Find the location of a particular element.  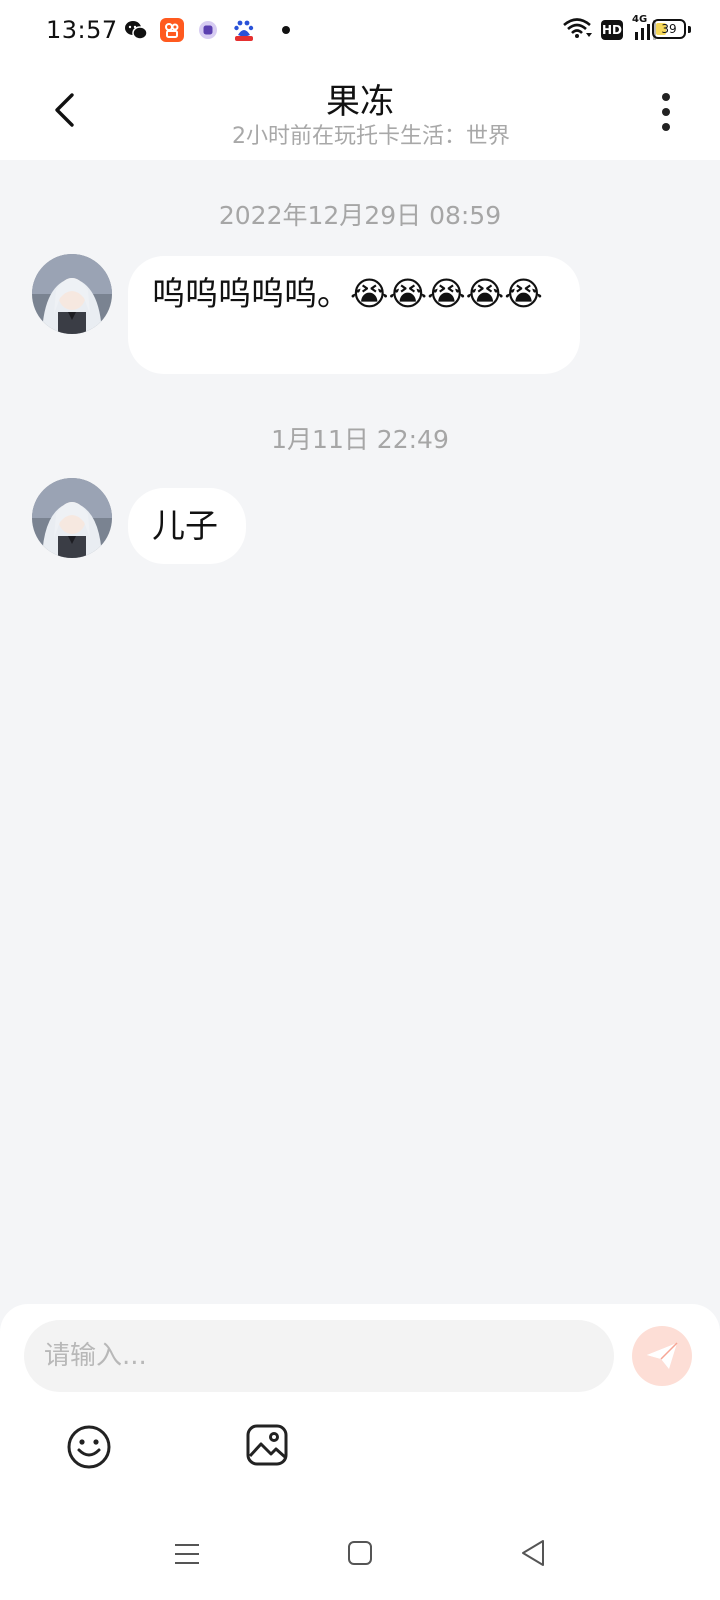

system-indicators: HD 4G is located at coordinates (612, 28).